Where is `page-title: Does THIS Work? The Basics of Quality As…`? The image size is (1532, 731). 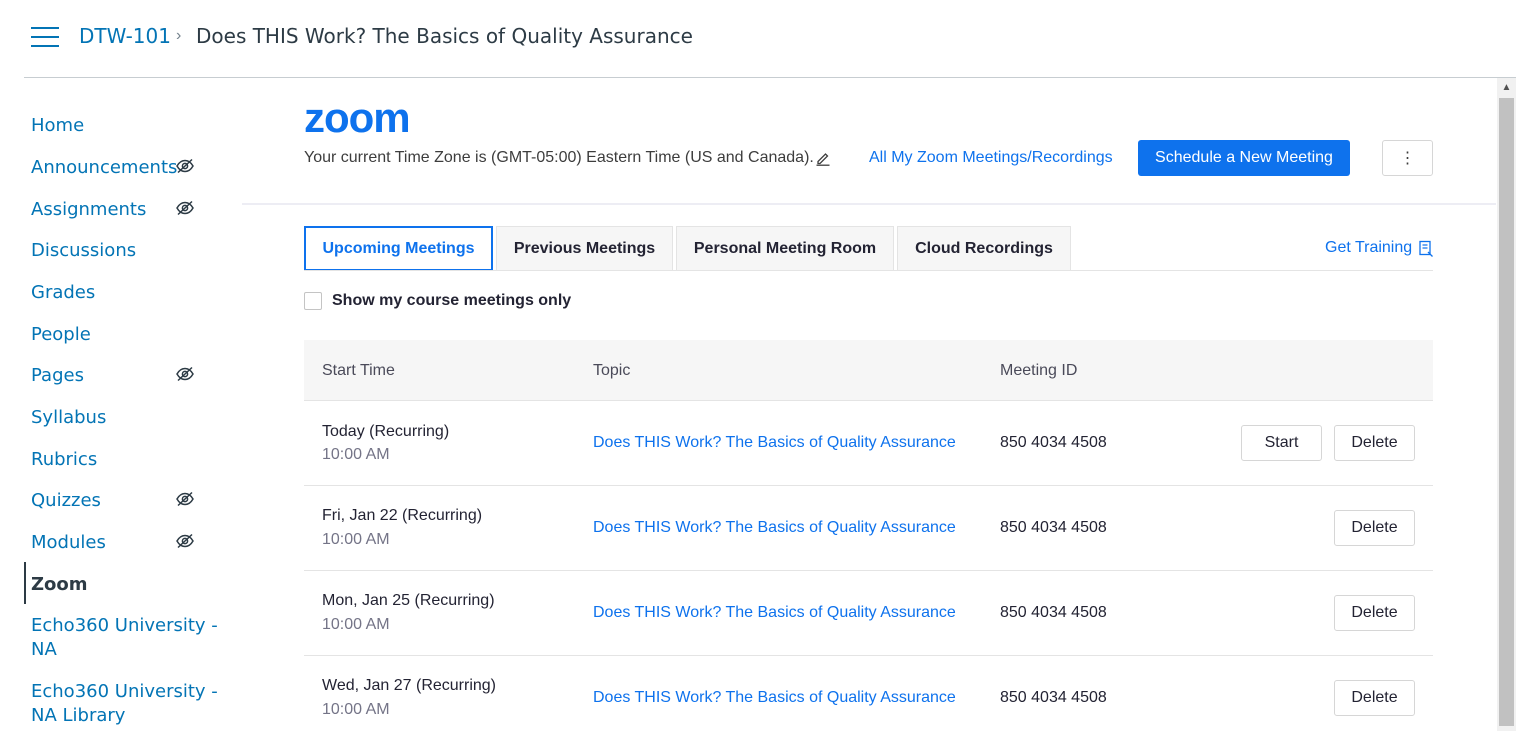
page-title: Does THIS Work? The Basics of Quality As… is located at coordinates (444, 36).